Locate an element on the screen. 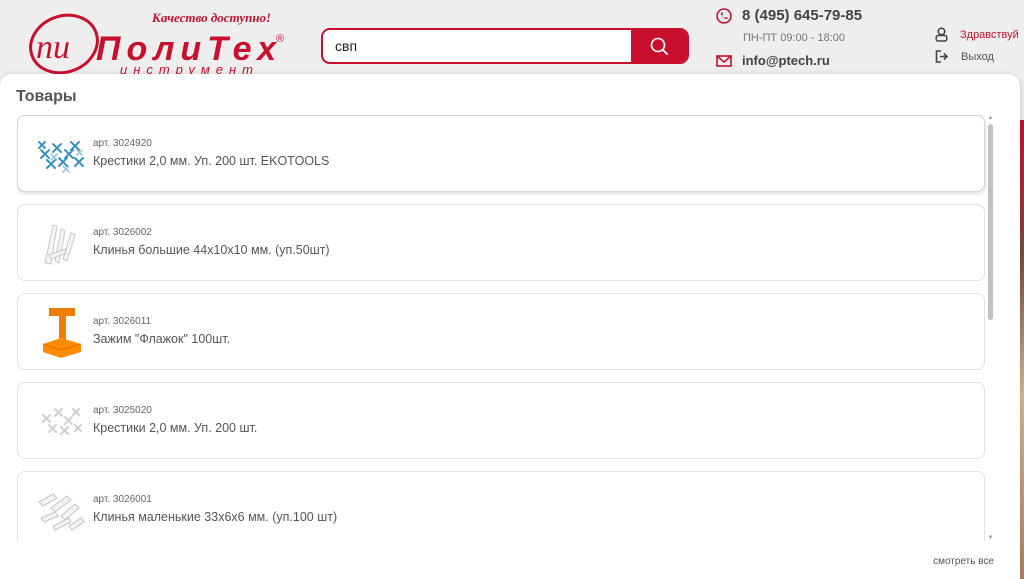  item-sku: арт. 3025020 is located at coordinates (122, 410).